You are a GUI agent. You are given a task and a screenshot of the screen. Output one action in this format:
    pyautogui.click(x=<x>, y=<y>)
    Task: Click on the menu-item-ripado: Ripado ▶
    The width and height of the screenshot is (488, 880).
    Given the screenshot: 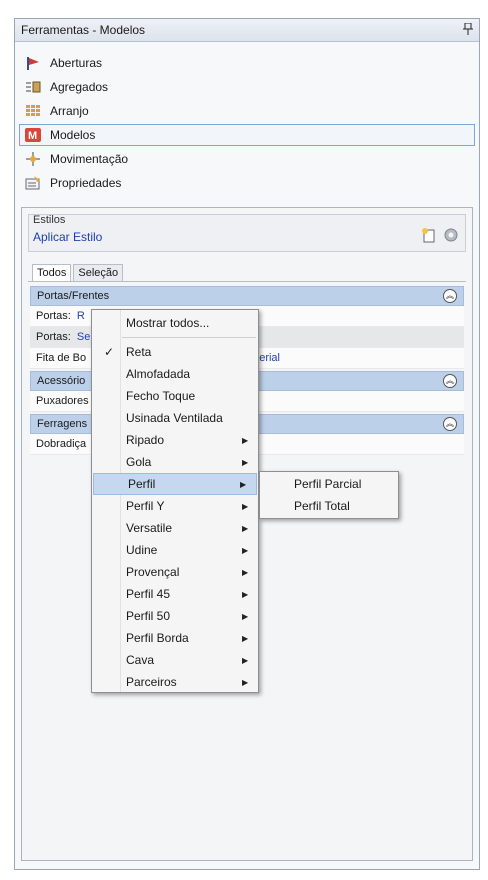 What is the action you would take?
    pyautogui.click(x=175, y=440)
    